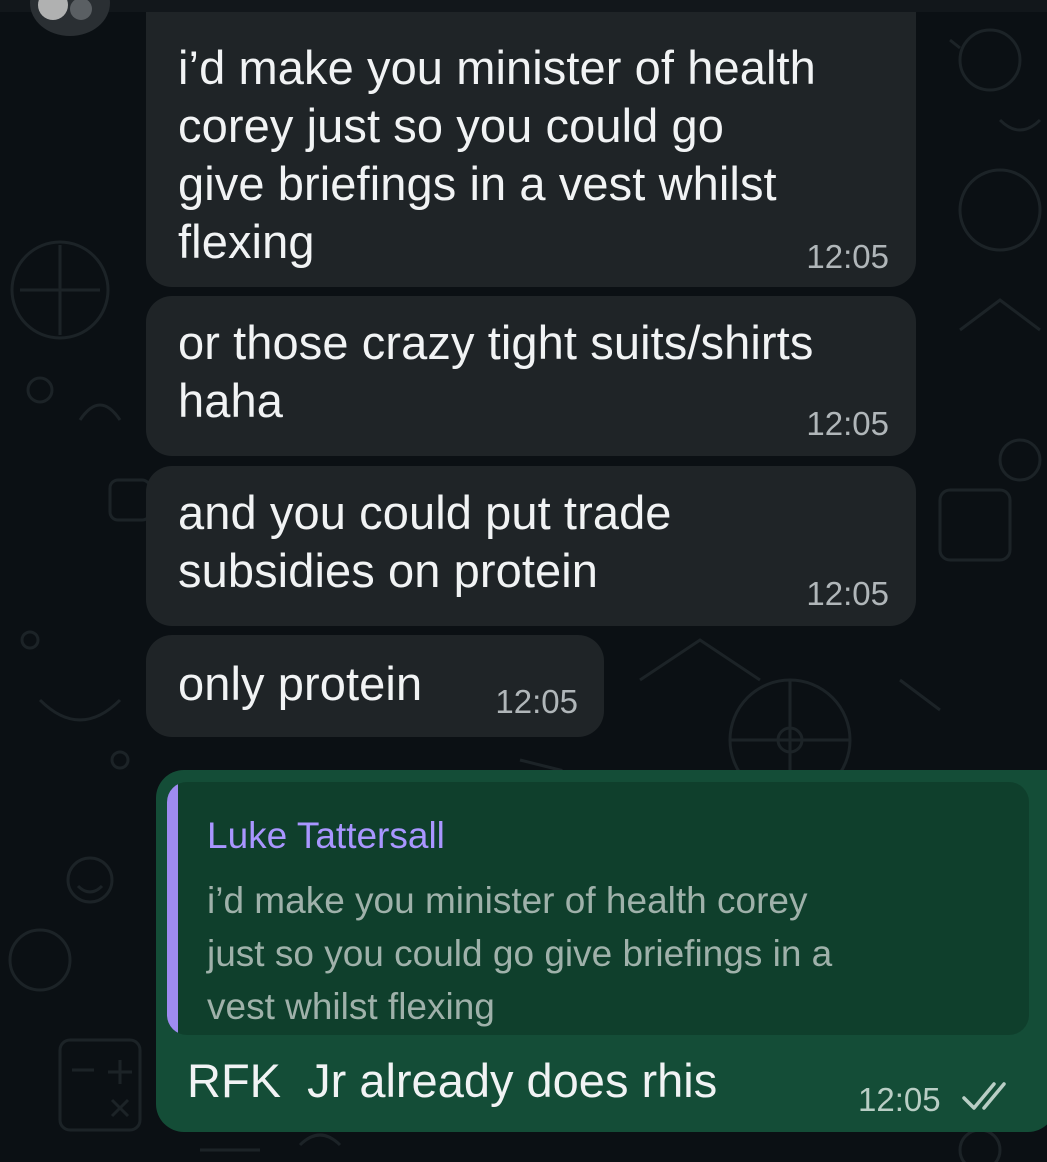  I want to click on quote-author: Luke Tattersall, so click(326, 835).